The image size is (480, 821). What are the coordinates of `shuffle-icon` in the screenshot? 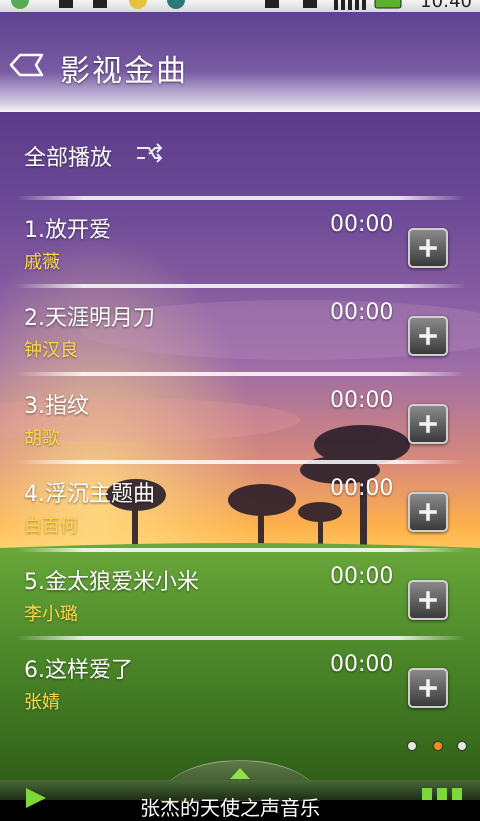 It's located at (149, 154).